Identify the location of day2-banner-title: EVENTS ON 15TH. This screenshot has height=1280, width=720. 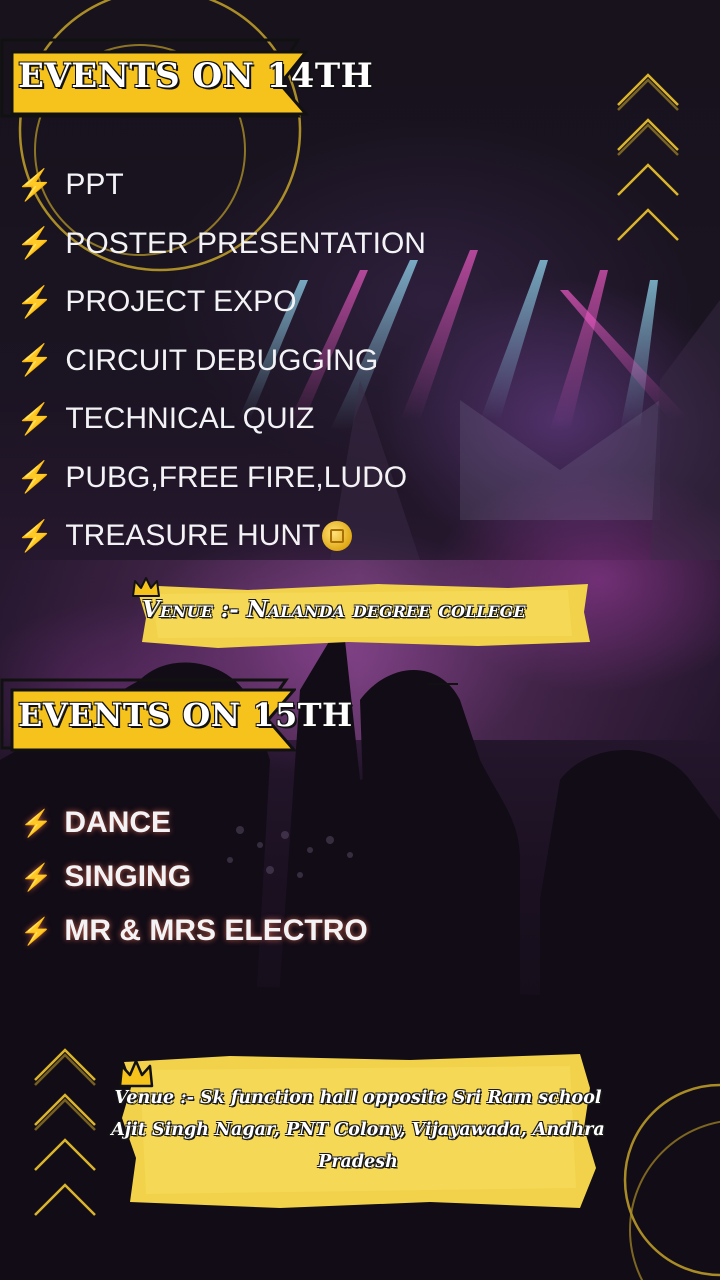
(185, 715).